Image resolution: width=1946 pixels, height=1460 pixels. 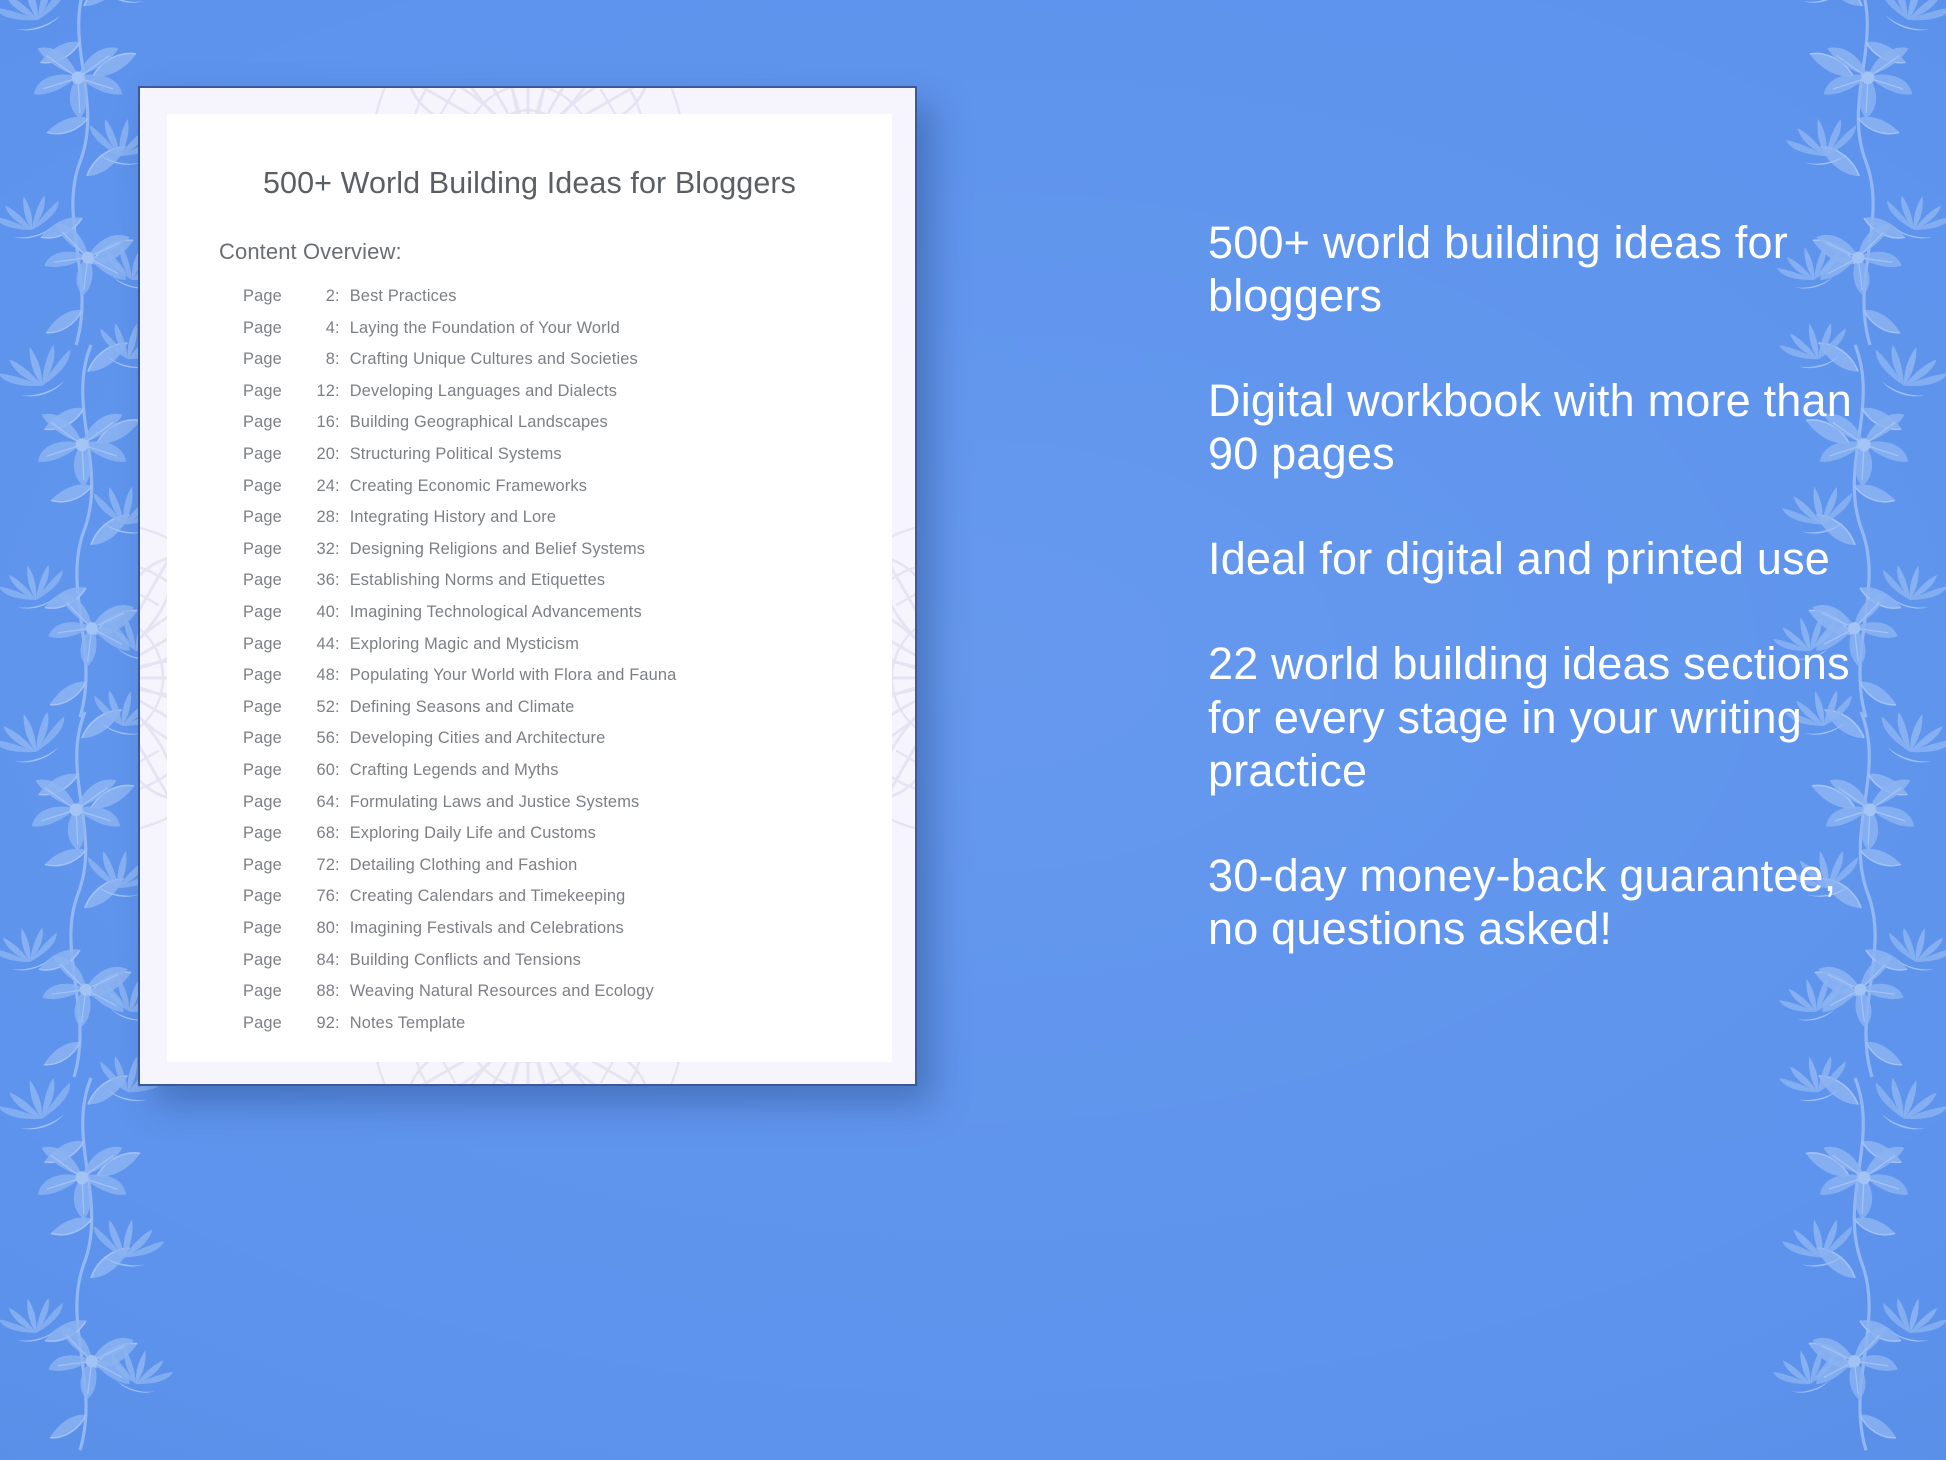 What do you see at coordinates (478, 422) in the screenshot?
I see `toc-entry-title: Building Geographical Landscapes` at bounding box center [478, 422].